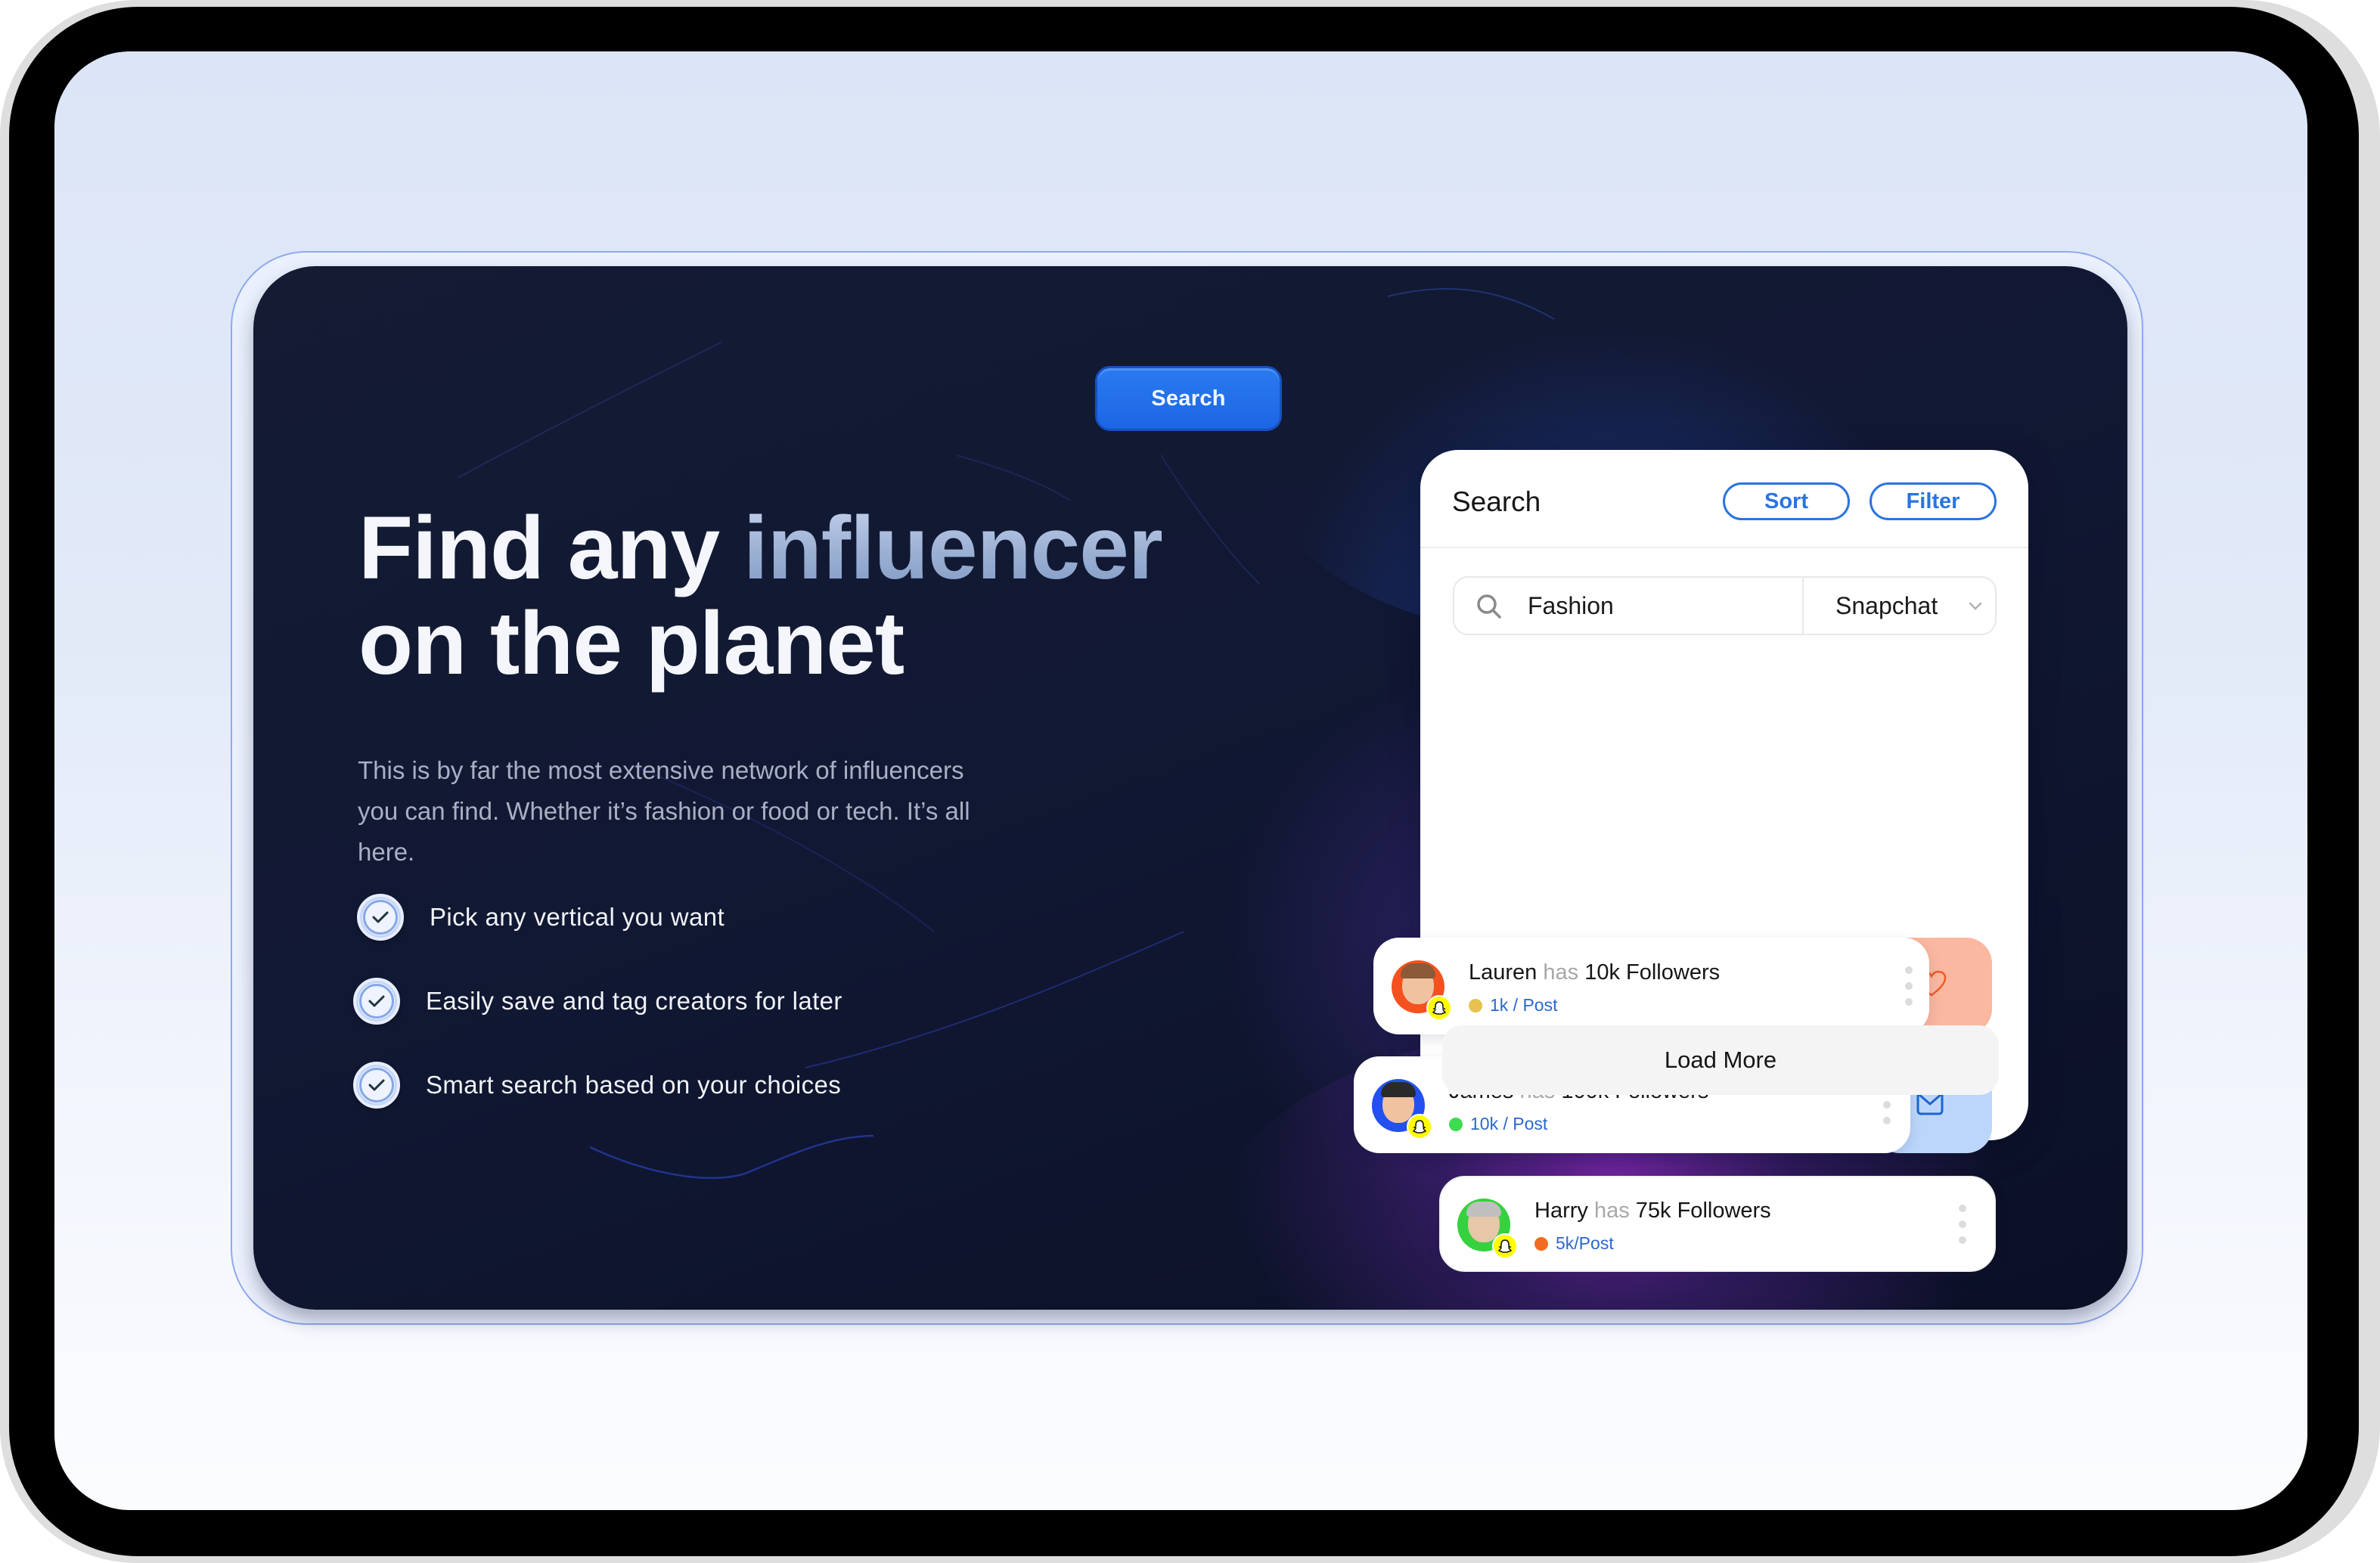  Describe the element at coordinates (1886, 605) in the screenshot. I see `platform-select-value: Snapchat` at that location.